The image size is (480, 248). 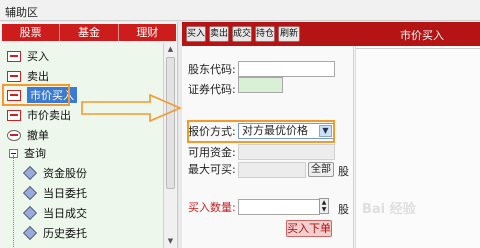 I want to click on tree-item-today-deals: 当日成交, so click(x=44, y=213).